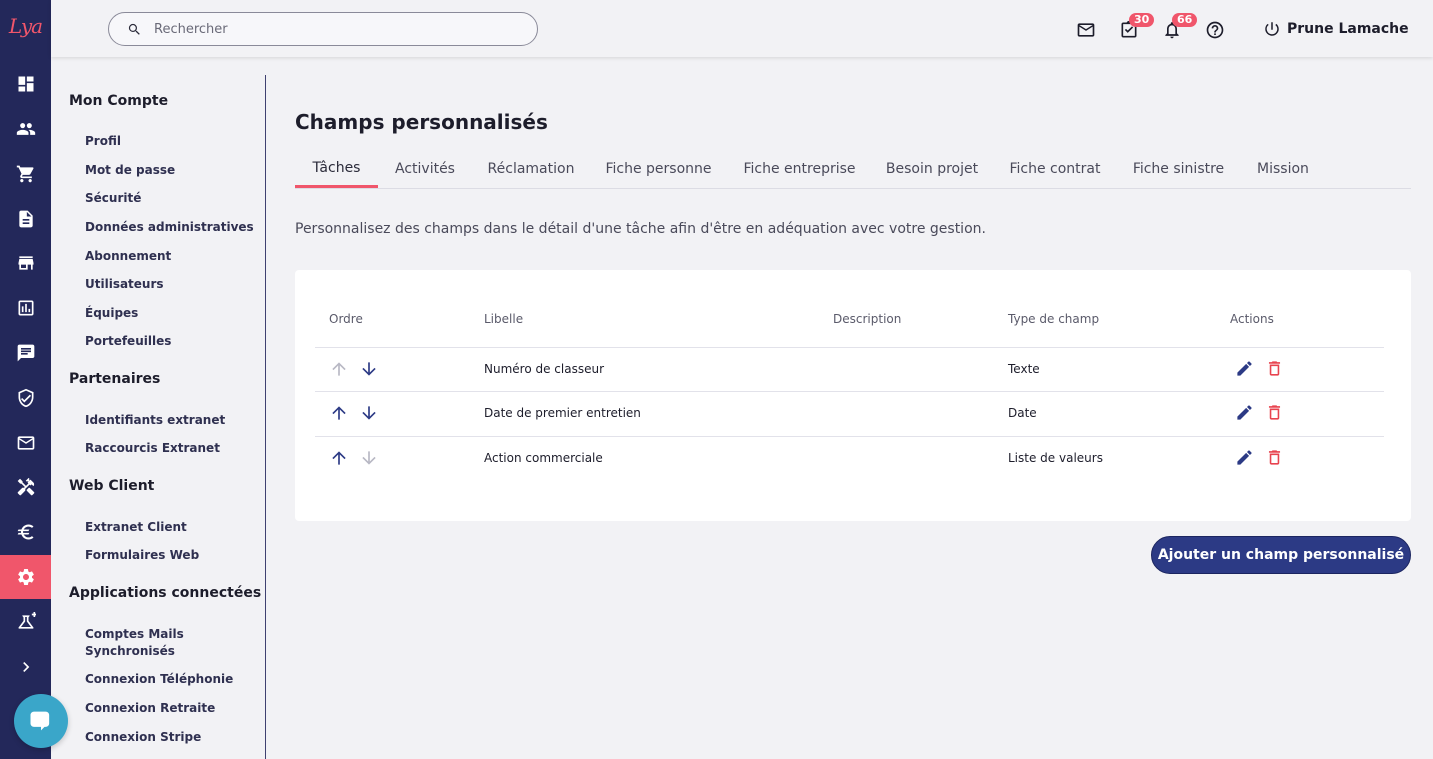 This screenshot has height=759, width=1433. I want to click on add-custom-field-button: Ajouter un champ personnalisé, so click(1281, 555).